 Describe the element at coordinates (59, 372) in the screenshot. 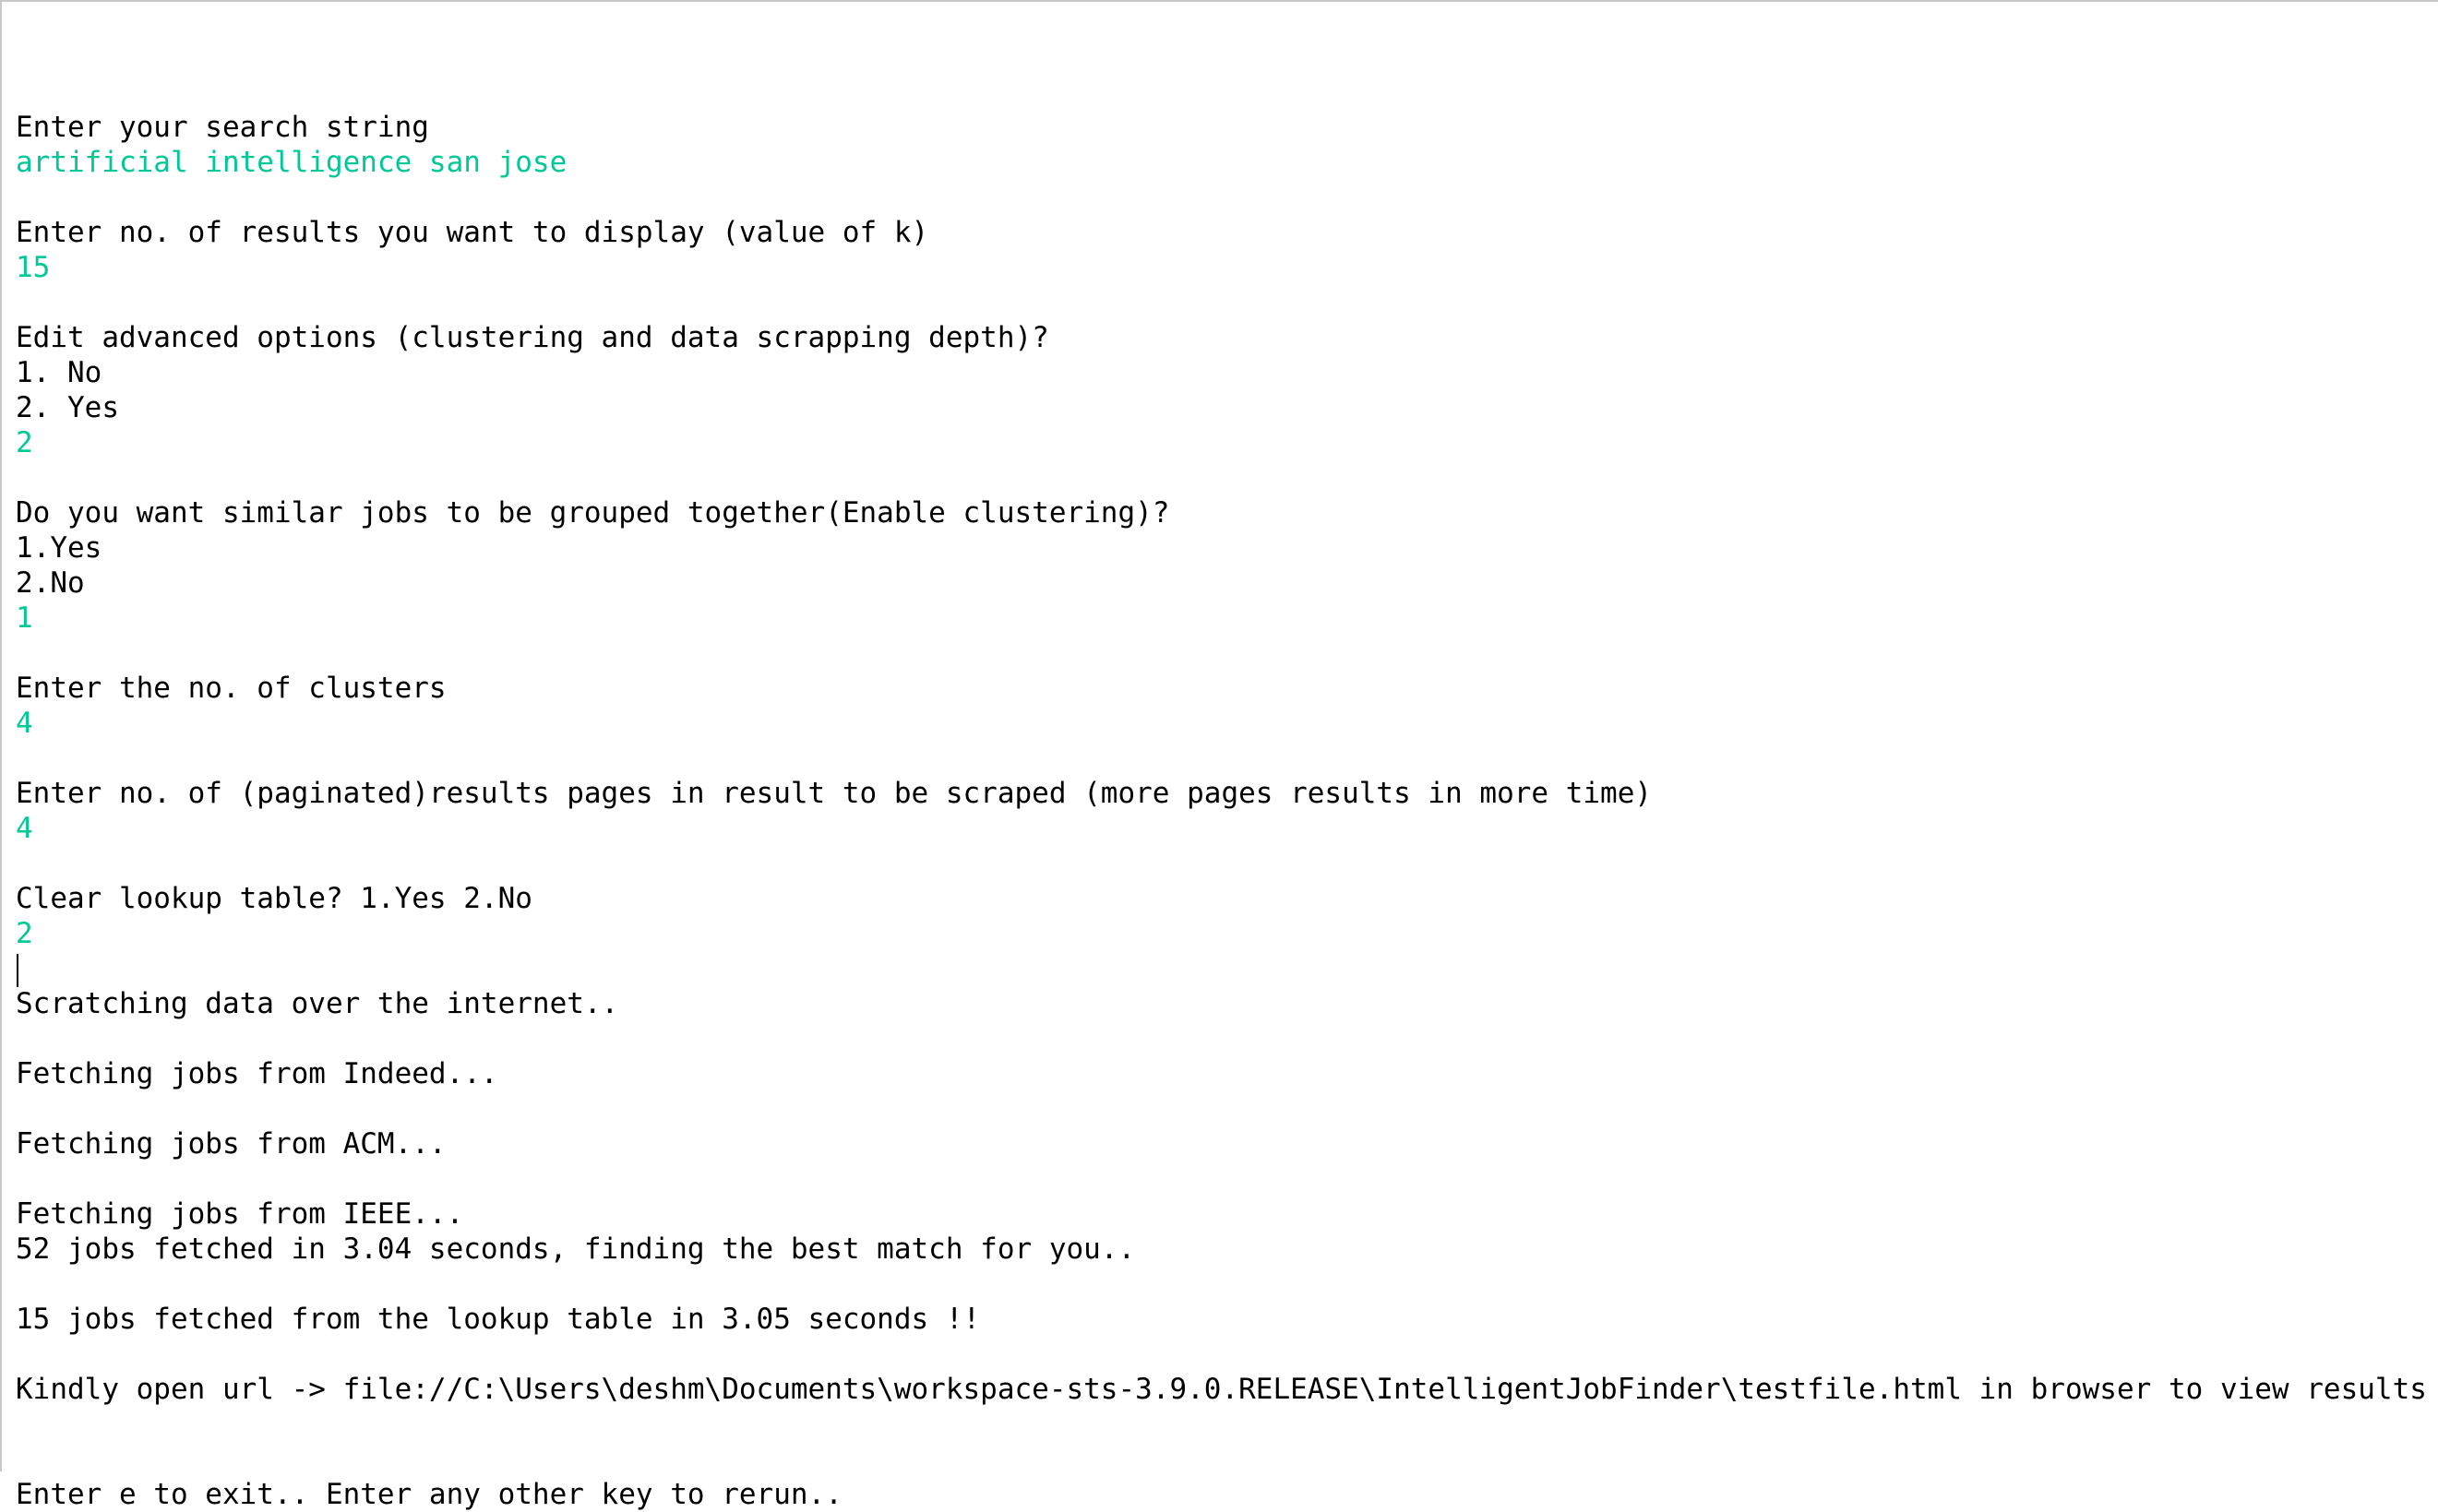

I see `console-output-line: 1. No` at that location.